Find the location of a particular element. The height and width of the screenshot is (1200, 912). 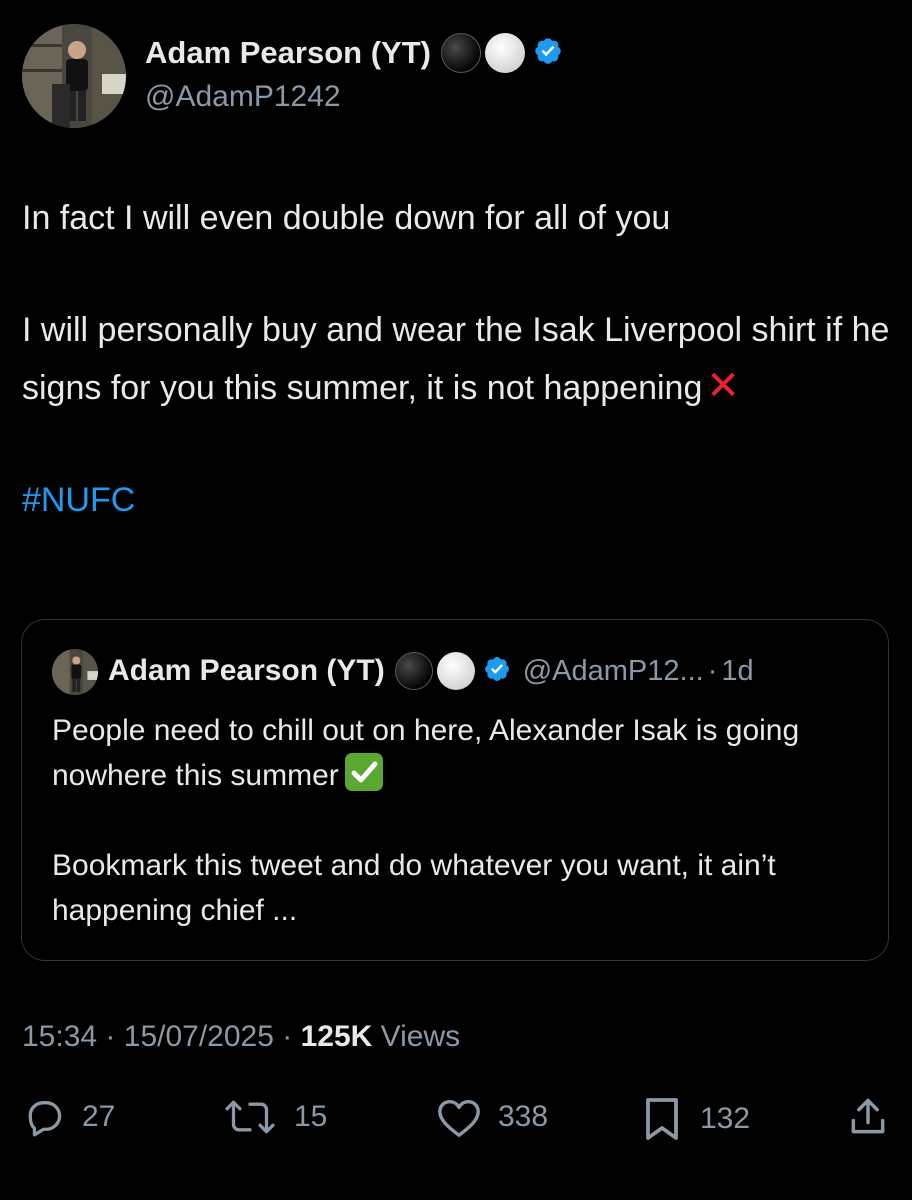

heart-icon is located at coordinates (459, 1117).